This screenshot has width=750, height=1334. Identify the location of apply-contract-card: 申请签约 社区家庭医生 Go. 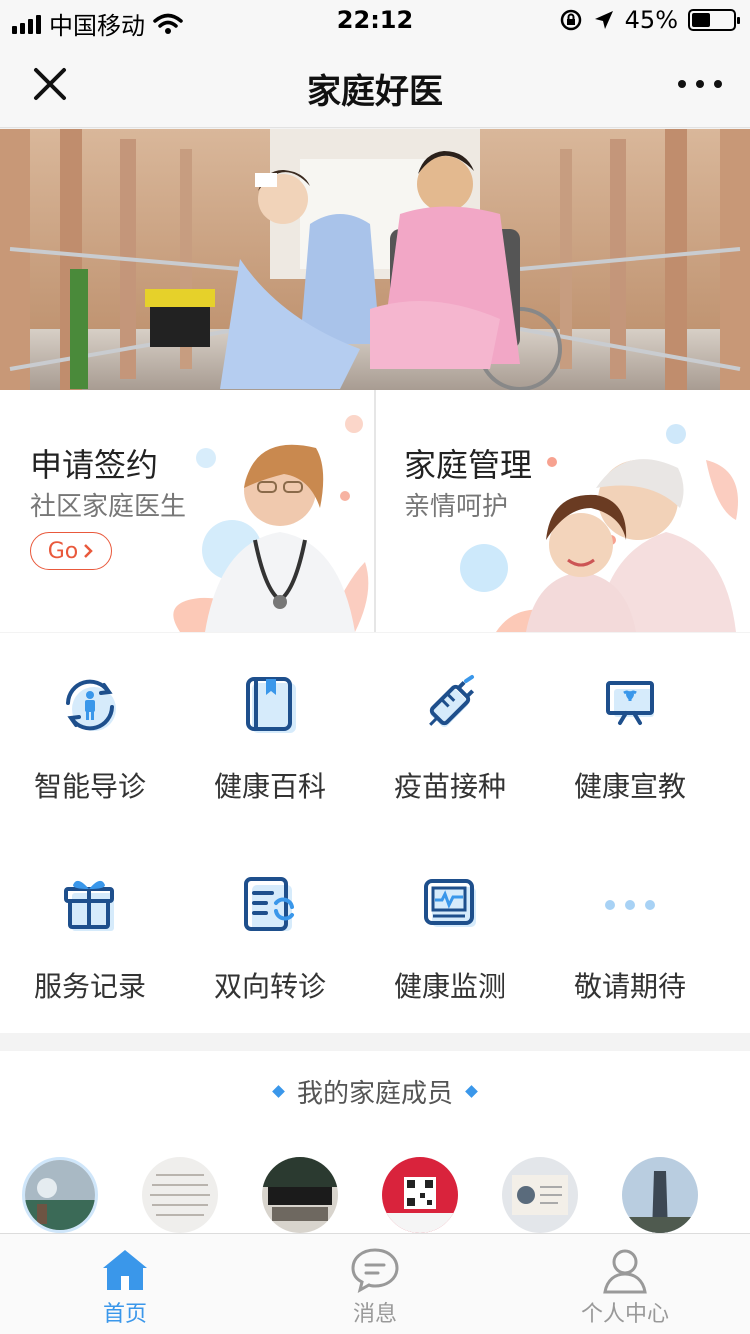
(187, 511).